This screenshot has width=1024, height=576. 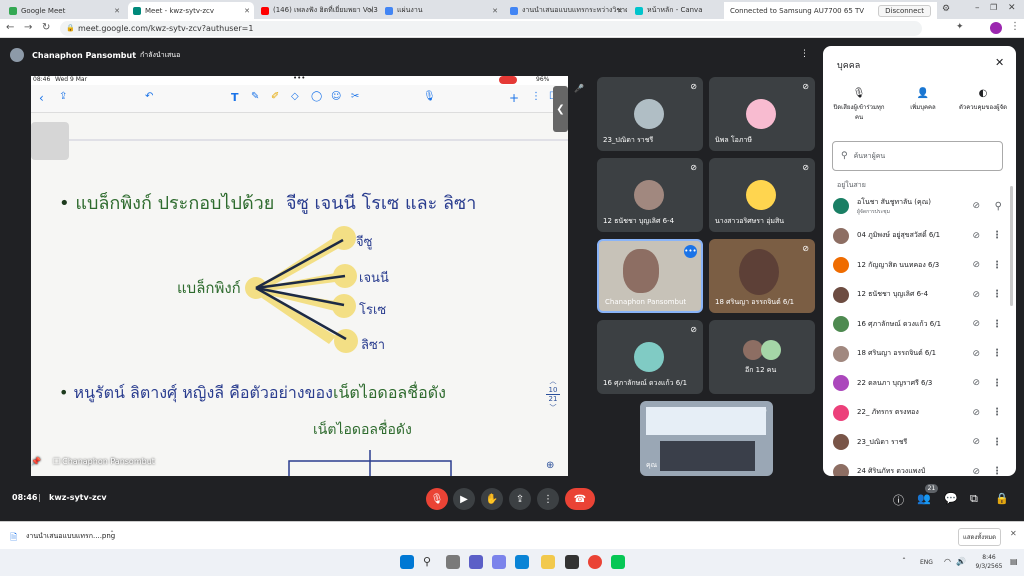 What do you see at coordinates (920, 354) in the screenshot?
I see `participant-row: 18 ศรินญา อรรถจินต์ 6/1 ⊘ ⋮` at bounding box center [920, 354].